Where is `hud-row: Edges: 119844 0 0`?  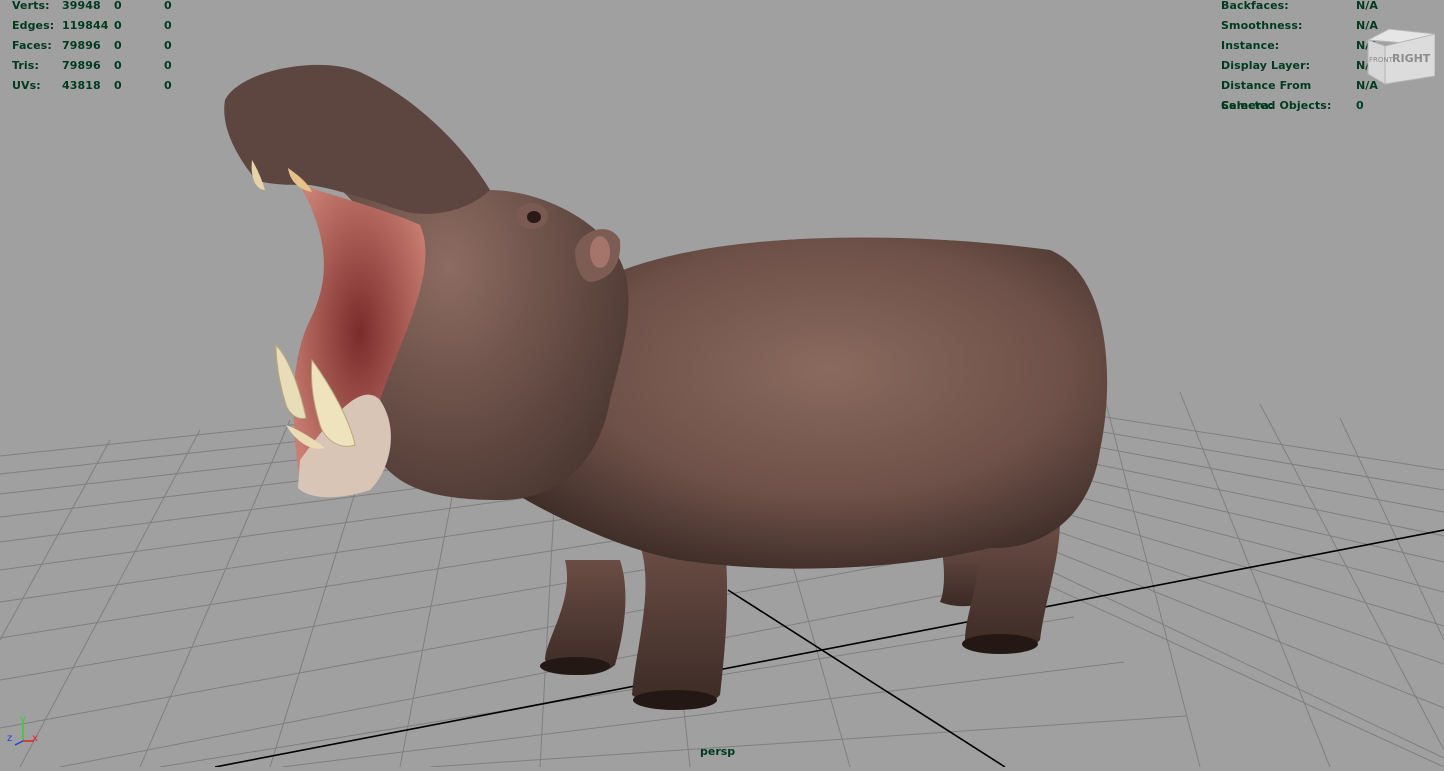 hud-row: Edges: 119844 0 0 is located at coordinates (98, 26).